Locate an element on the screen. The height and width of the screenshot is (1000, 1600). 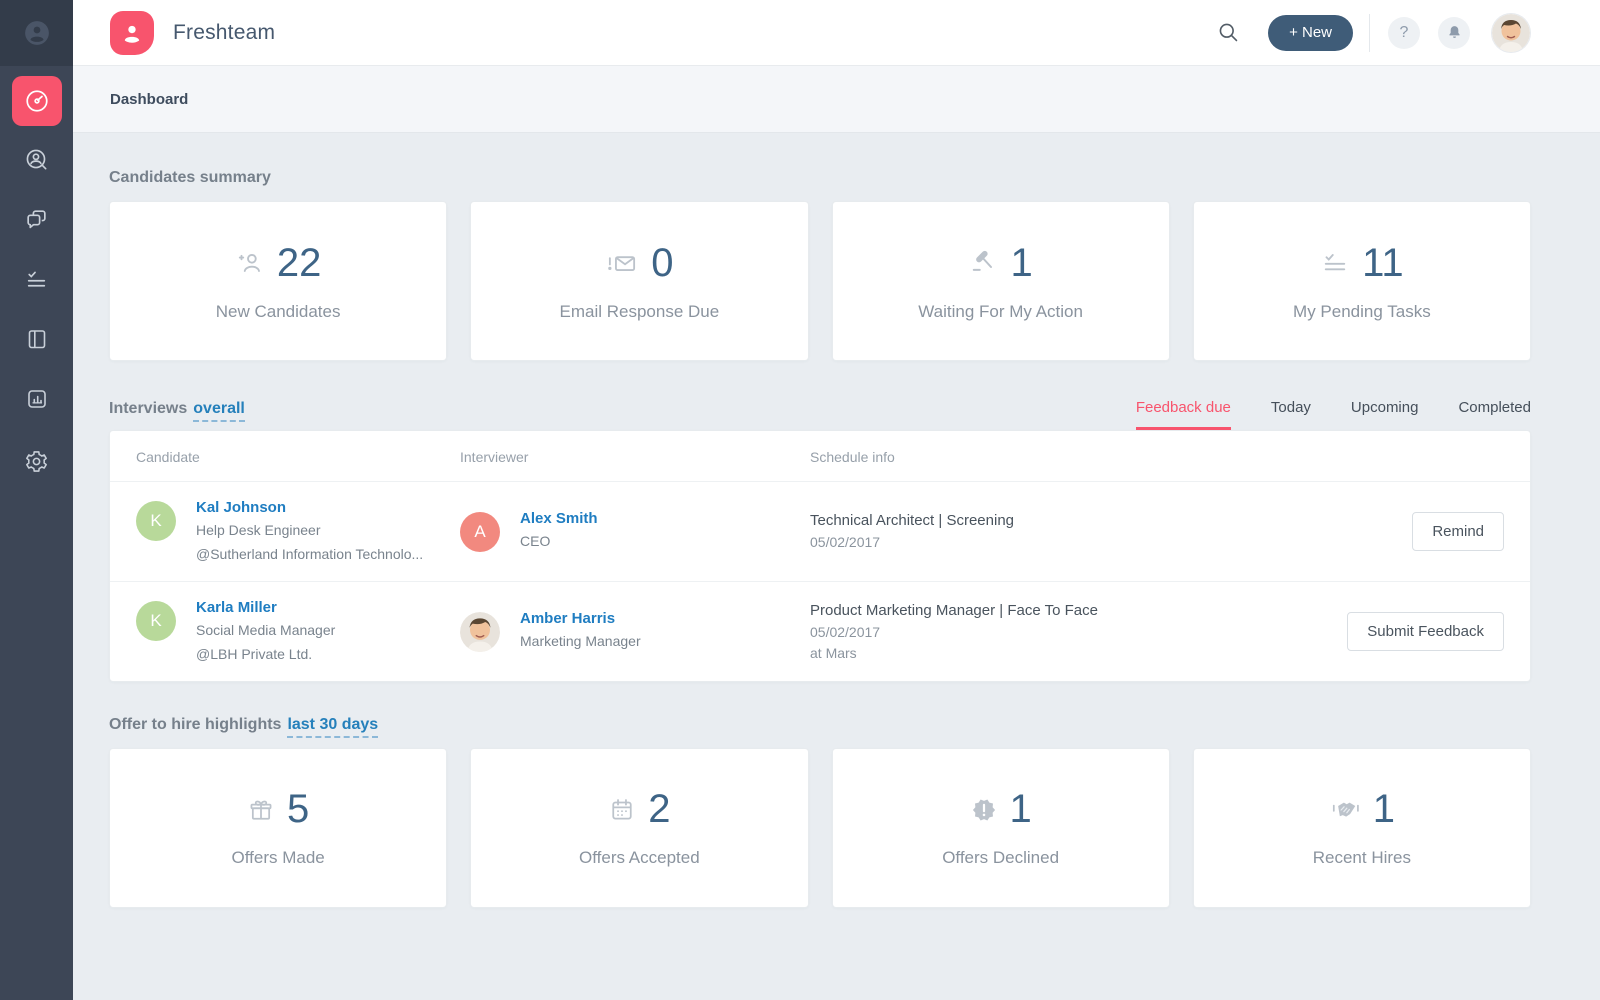
sidebar-item-dashboard is located at coordinates (36, 101).